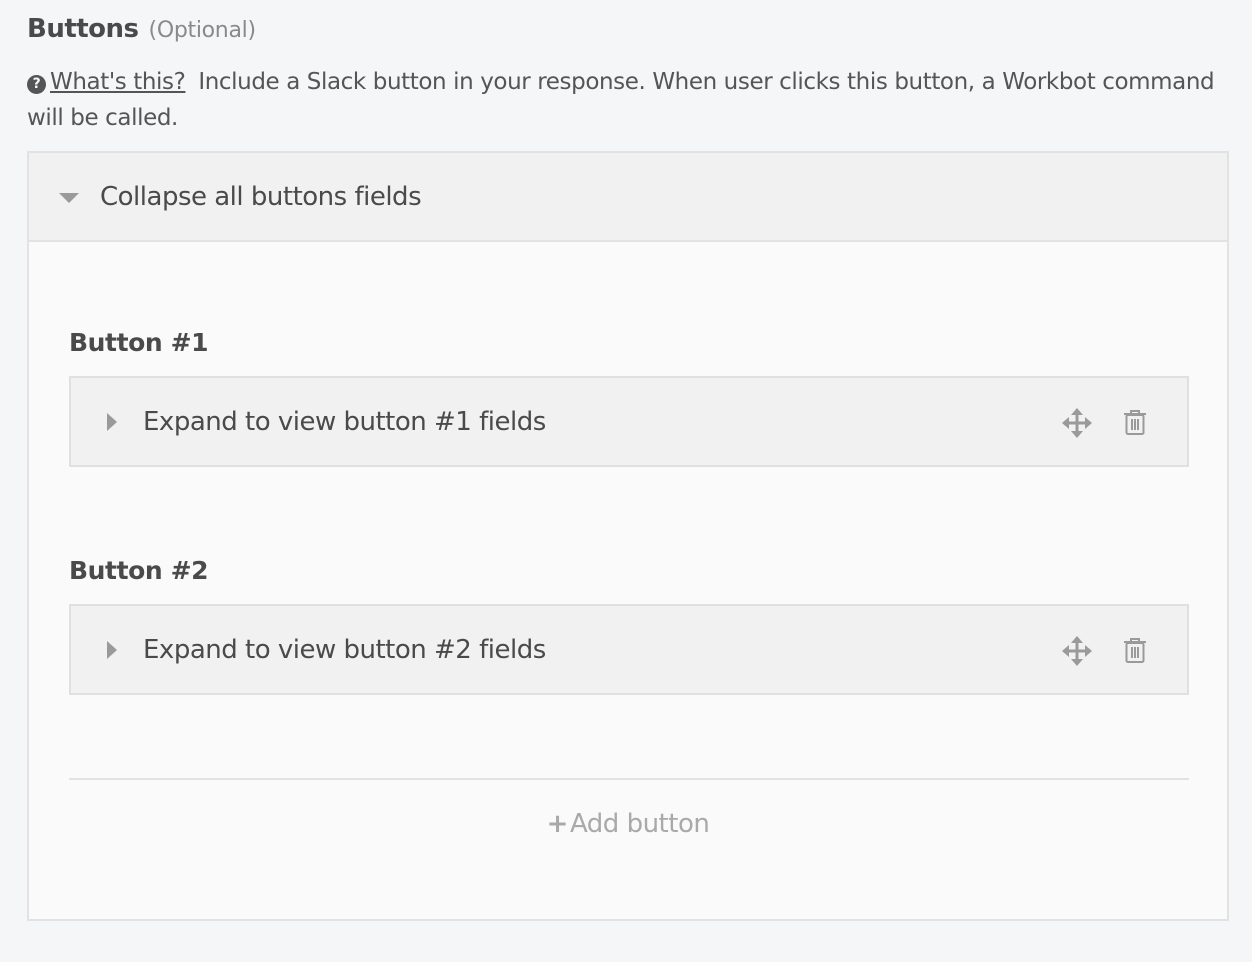 The width and height of the screenshot is (1252, 962). I want to click on expand-button-1-label: Expand to view button #1 fields, so click(344, 421).